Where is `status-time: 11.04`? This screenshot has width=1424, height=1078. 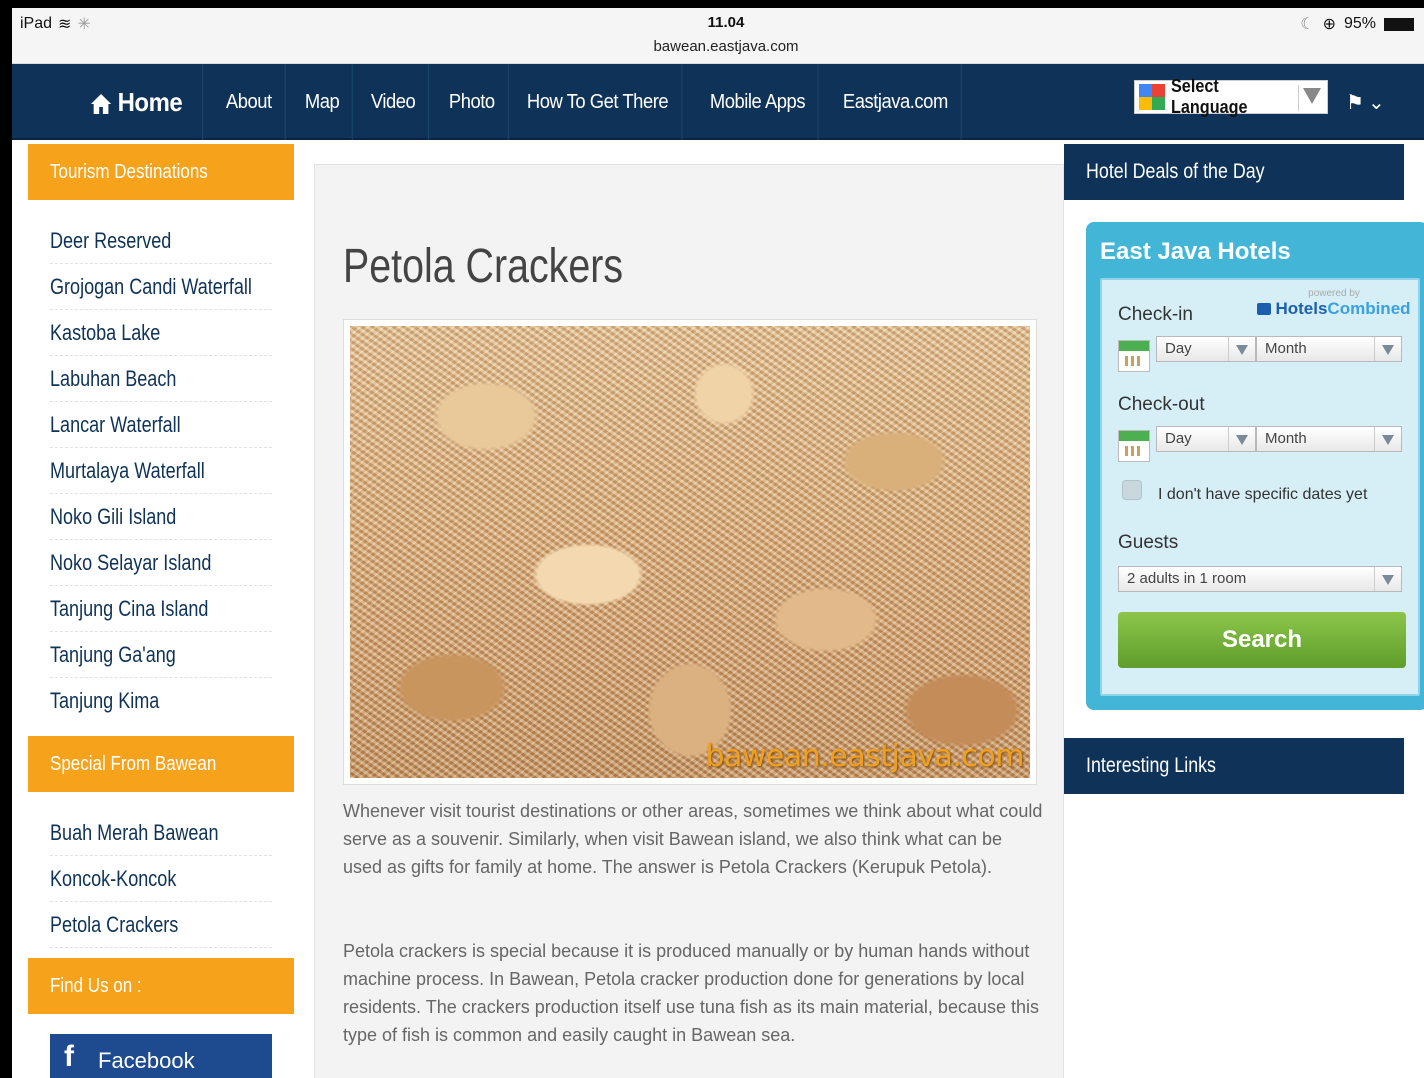 status-time: 11.04 is located at coordinates (726, 22).